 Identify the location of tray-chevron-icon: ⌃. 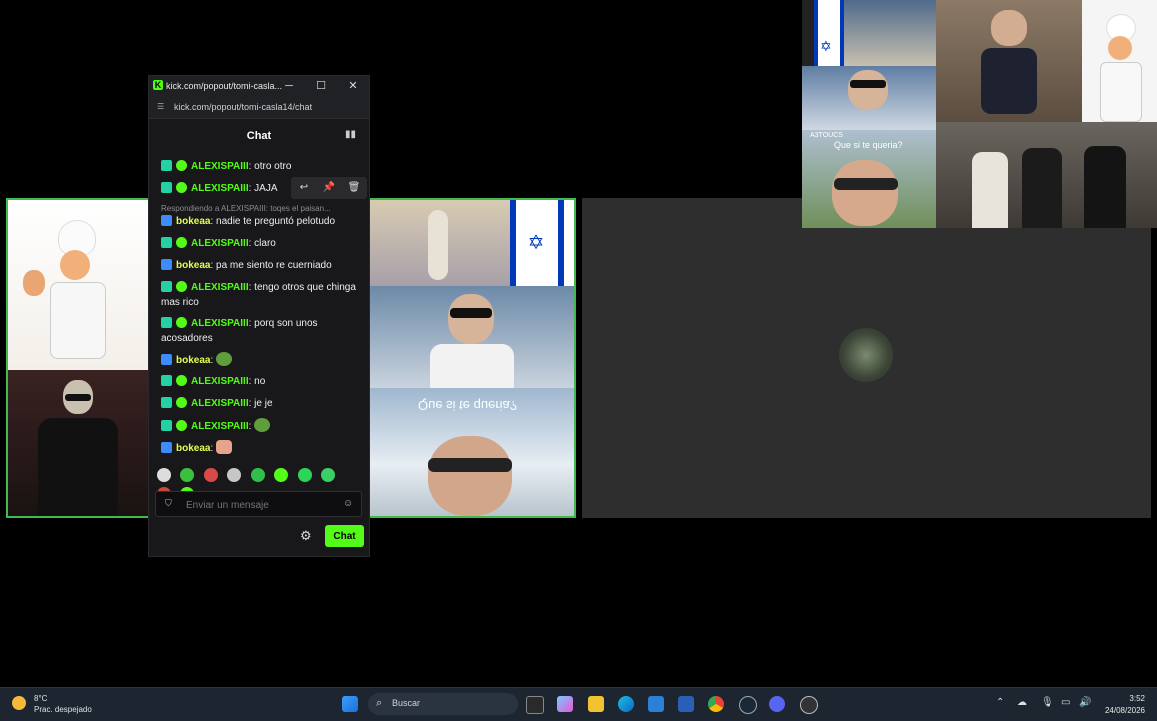
(1000, 702).